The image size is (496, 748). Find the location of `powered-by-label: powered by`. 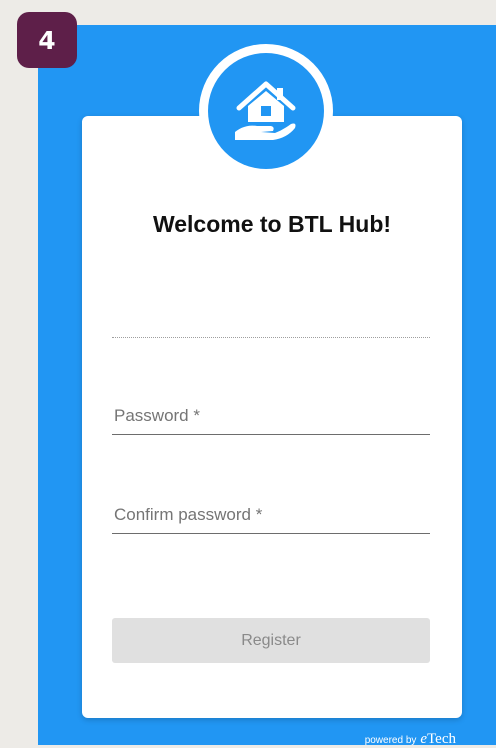

powered-by-label: powered by is located at coordinates (390, 740).